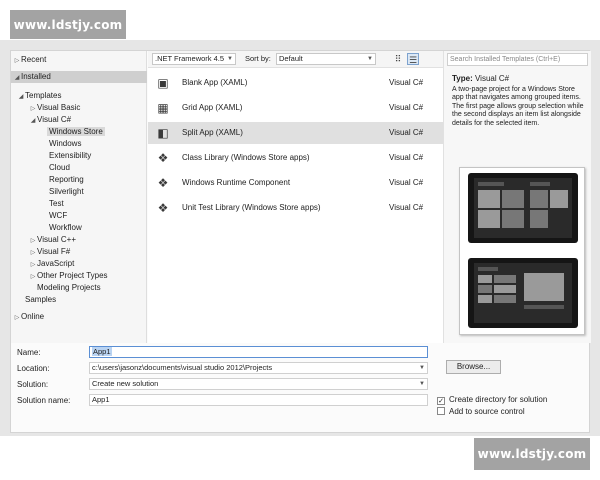  Describe the element at coordinates (163, 208) in the screenshot. I see `unit-test-icon: ❖` at that location.